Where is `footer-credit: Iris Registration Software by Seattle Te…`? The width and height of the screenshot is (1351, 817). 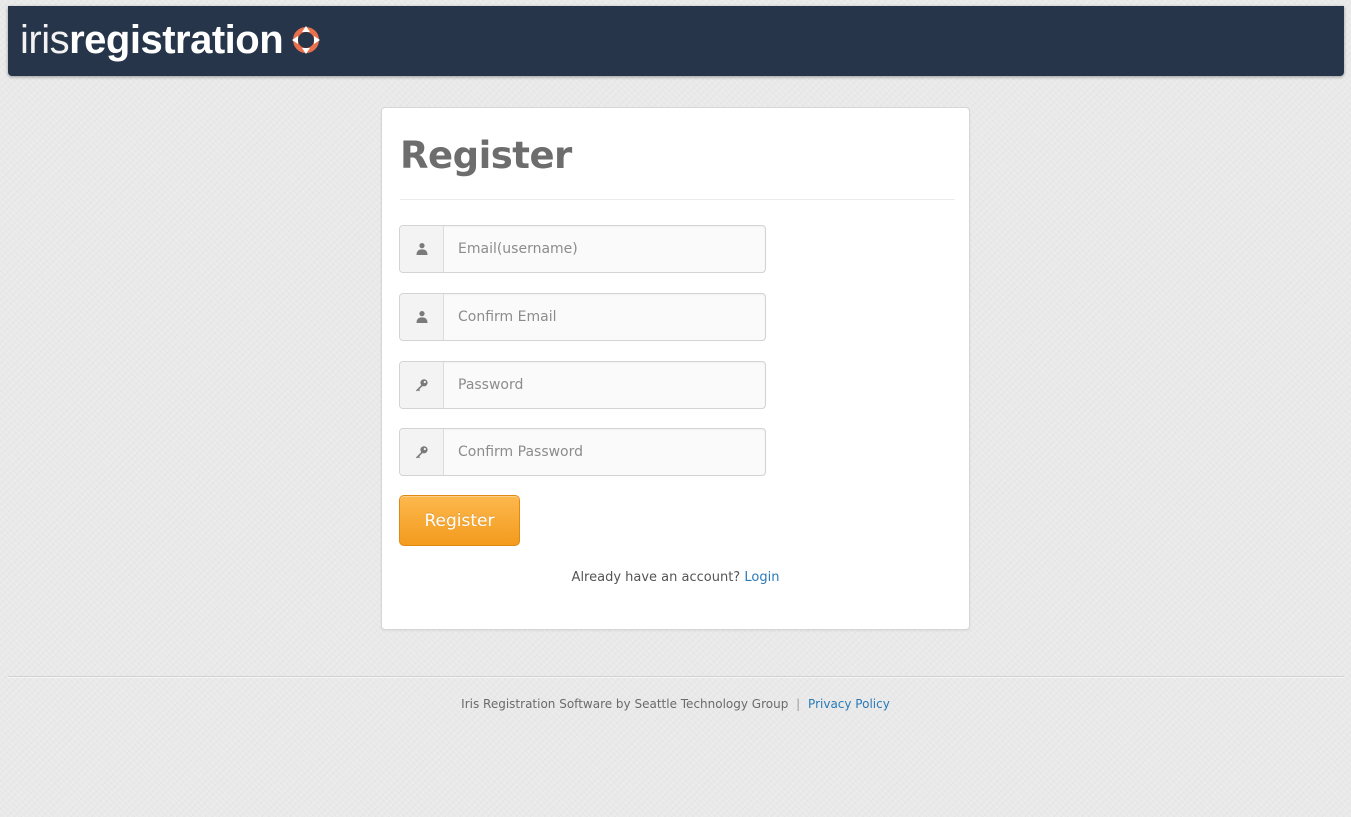
footer-credit: Iris Registration Software by Seattle Te… is located at coordinates (625, 704).